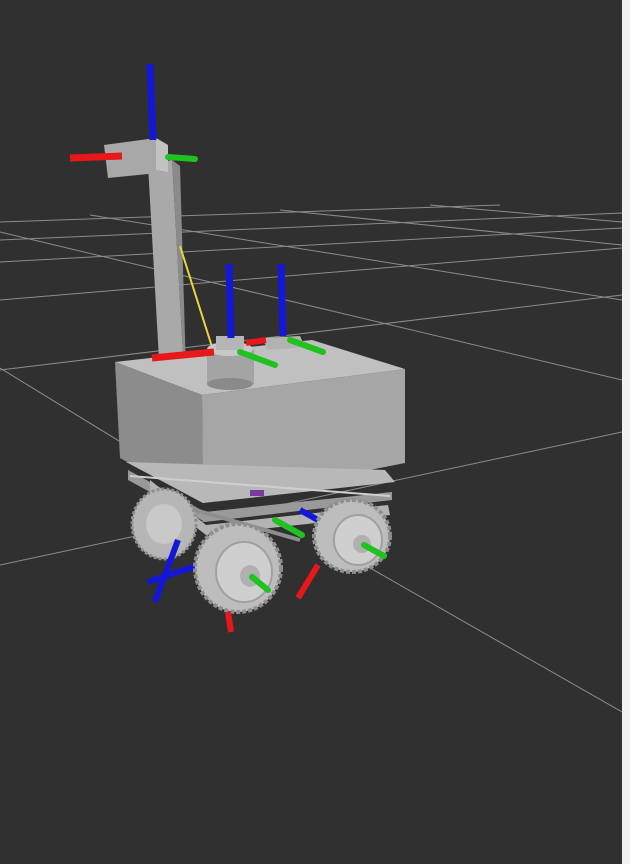 The height and width of the screenshot is (864, 630). I want to click on rear-left-wheel, so click(164, 524).